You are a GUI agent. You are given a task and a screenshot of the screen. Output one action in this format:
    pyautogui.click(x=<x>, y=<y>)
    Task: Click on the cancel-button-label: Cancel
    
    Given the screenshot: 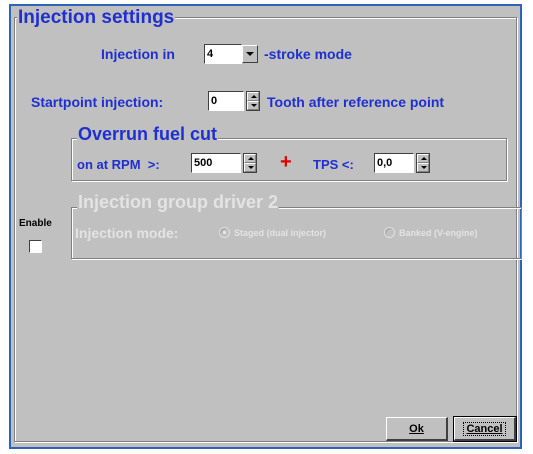 What is the action you would take?
    pyautogui.click(x=484, y=428)
    